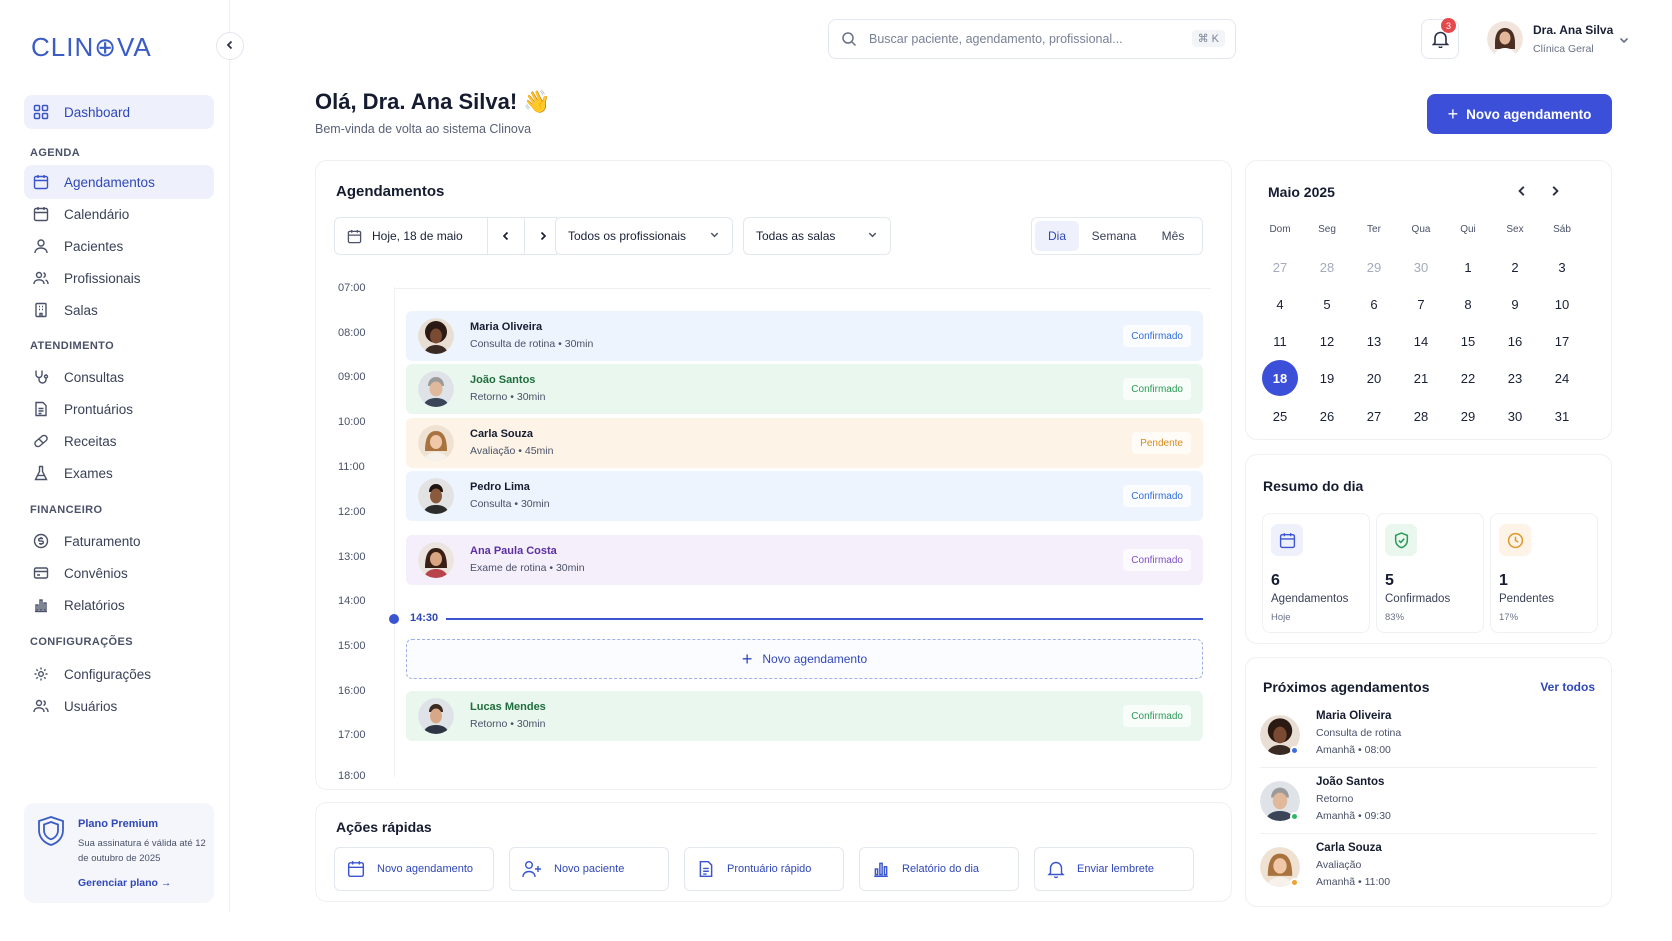  Describe the element at coordinates (1421, 378) in the screenshot. I see `calendar-day: 21` at that location.